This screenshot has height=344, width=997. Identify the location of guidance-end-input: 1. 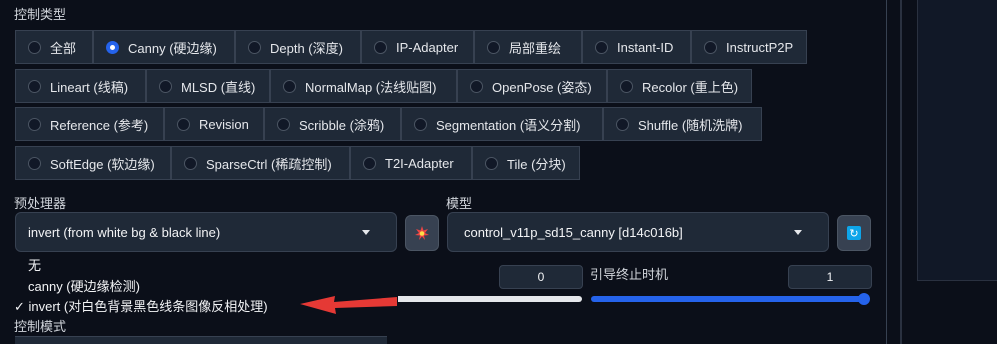
(830, 277).